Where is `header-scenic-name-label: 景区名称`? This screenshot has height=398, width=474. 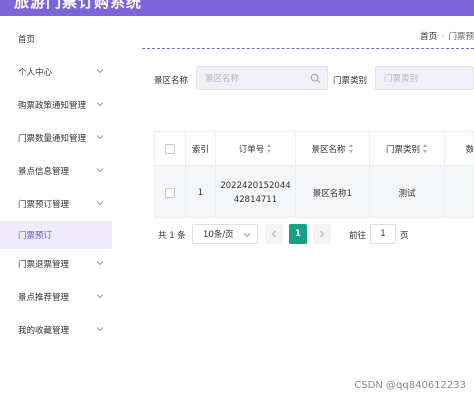
header-scenic-name-label: 景区名称 is located at coordinates (328, 149).